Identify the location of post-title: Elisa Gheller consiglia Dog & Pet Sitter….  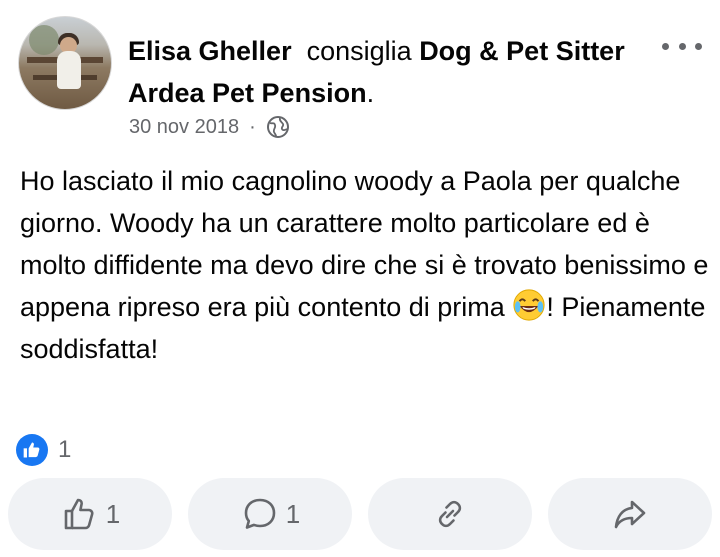
(388, 72).